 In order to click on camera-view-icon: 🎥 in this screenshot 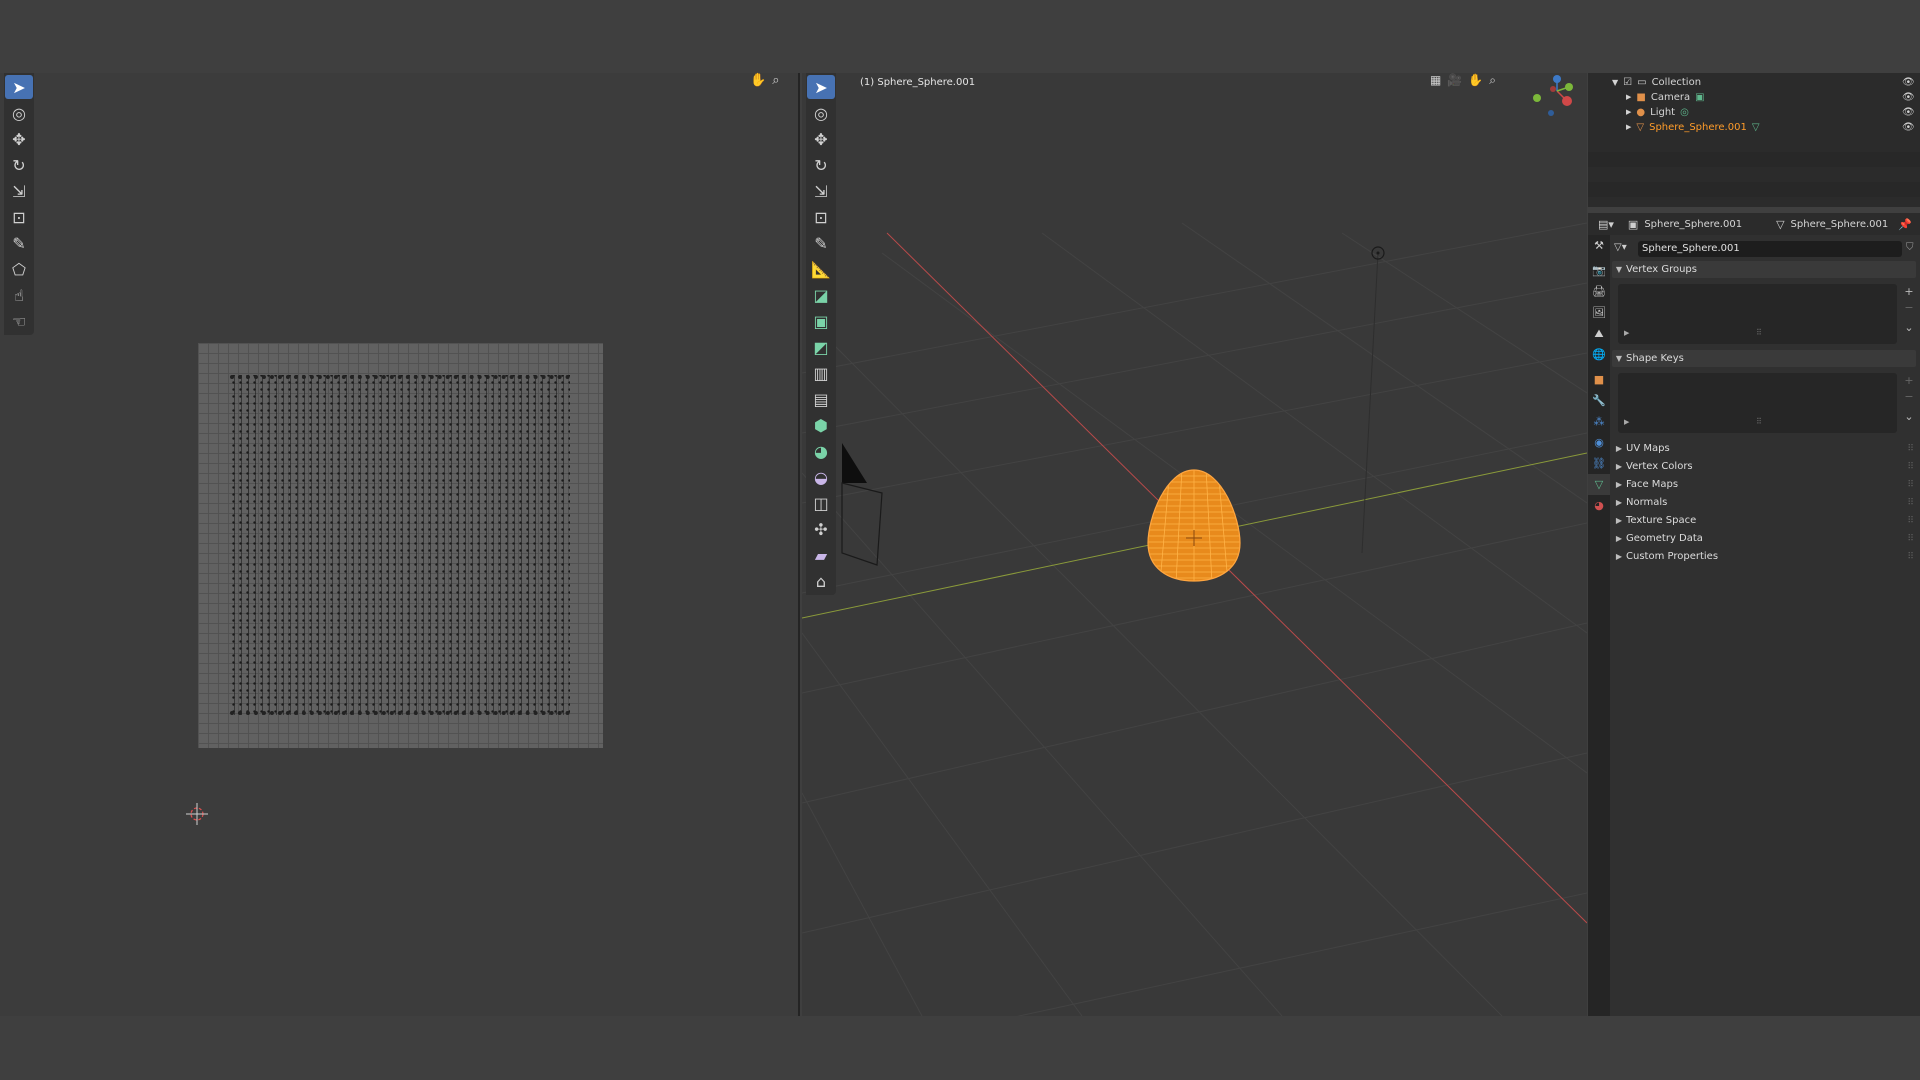, I will do `click(1454, 80)`.